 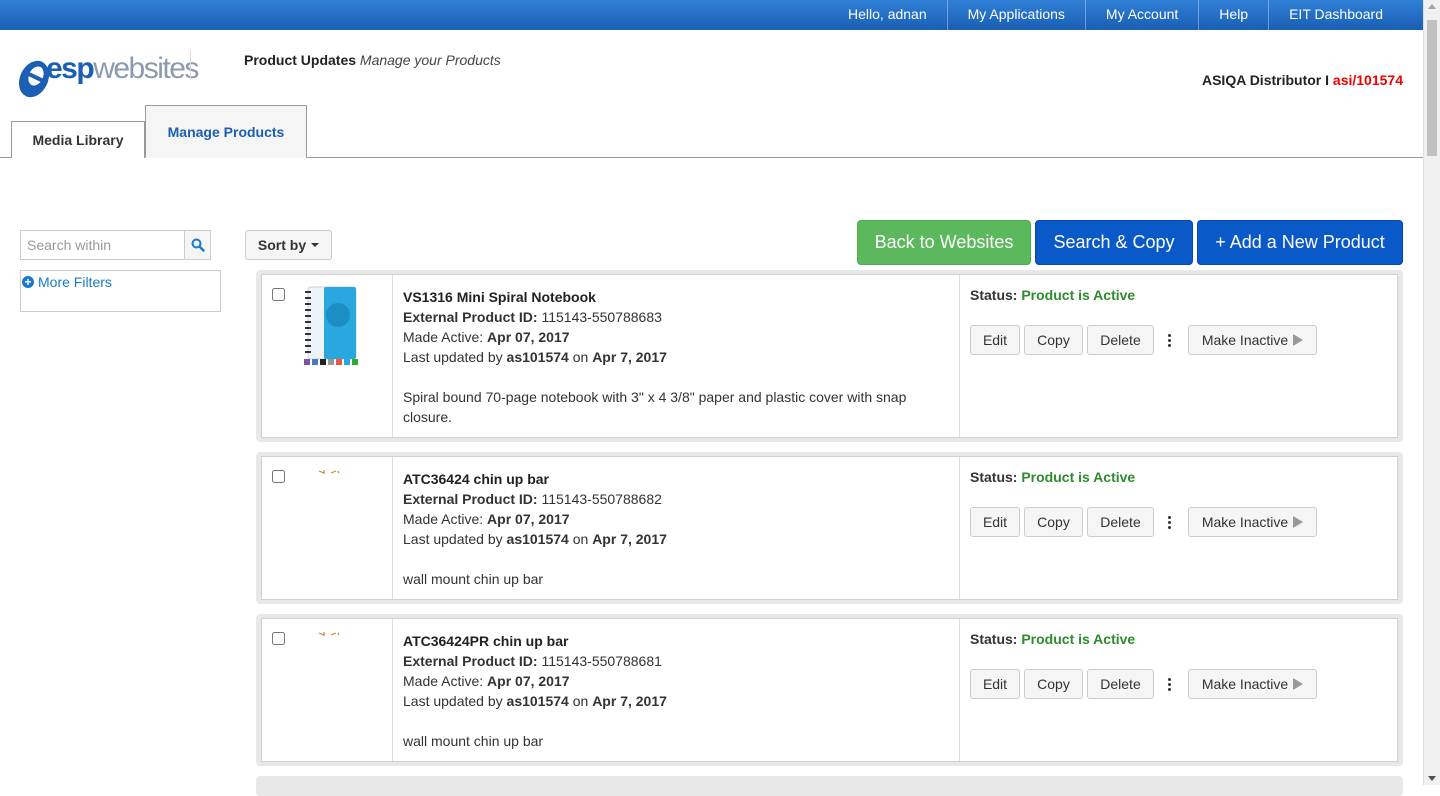 I want to click on nav-greeting: Hello, adnan, so click(x=887, y=15).